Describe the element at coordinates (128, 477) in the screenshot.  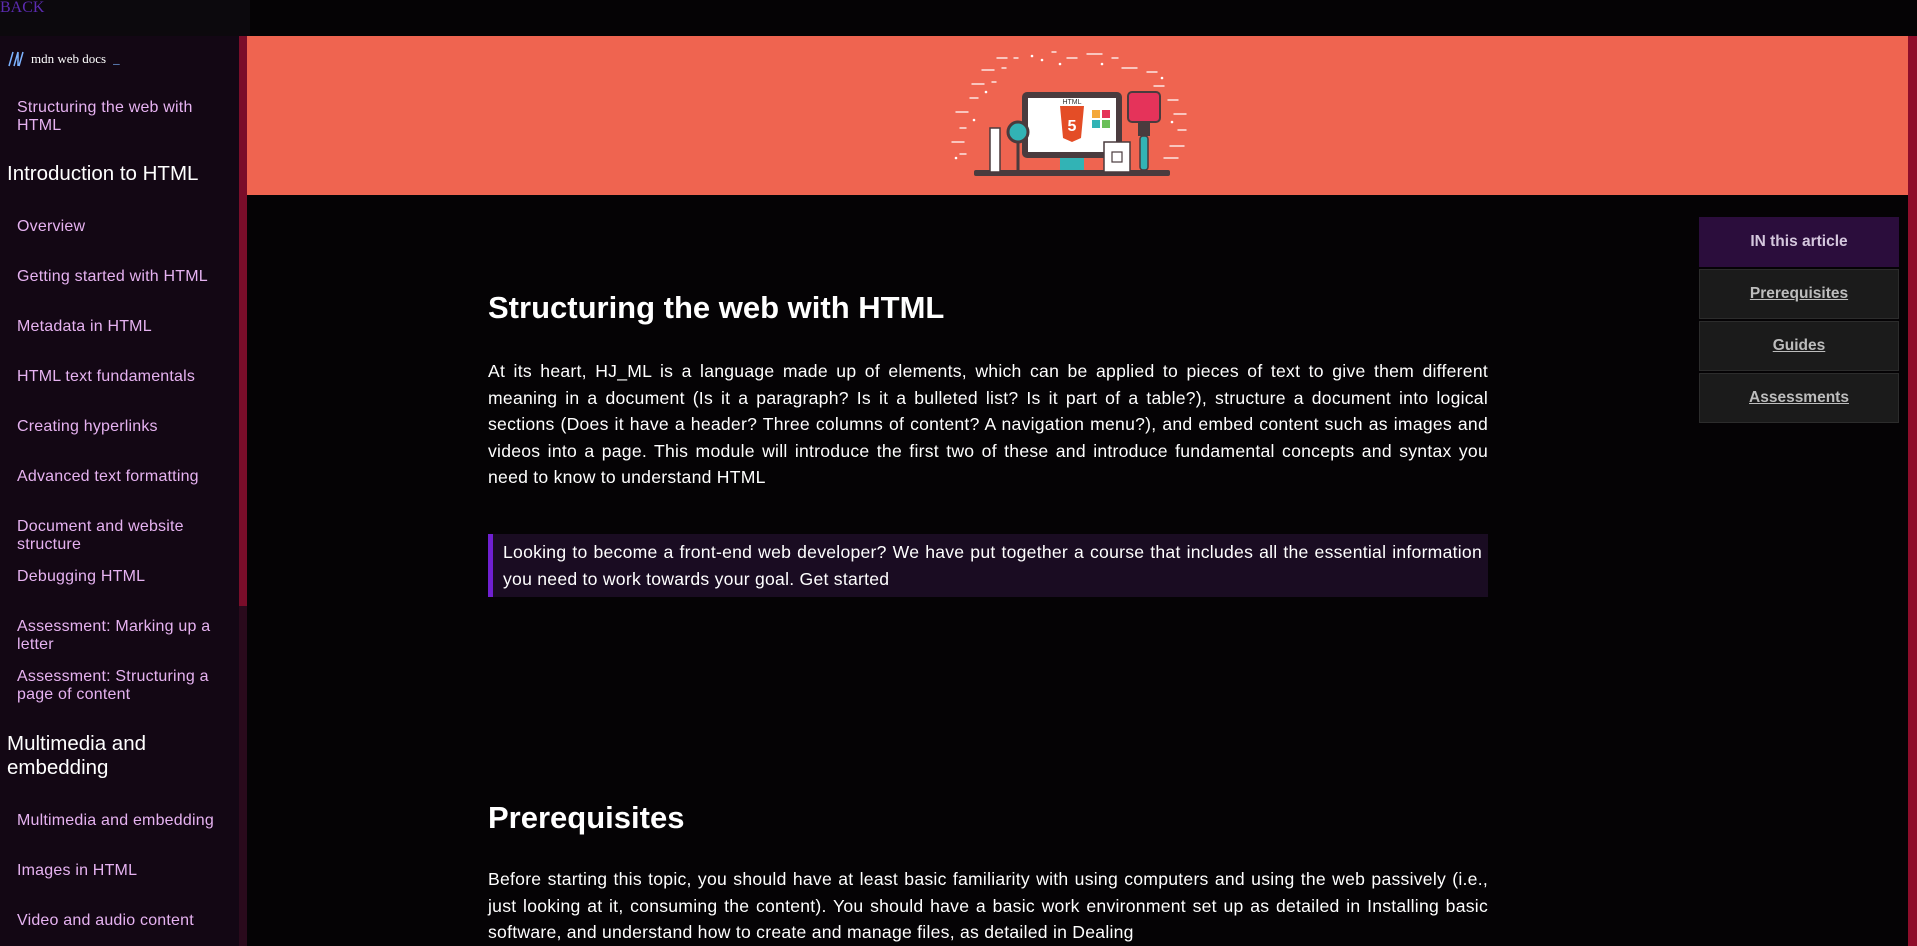
I see `sidebar-item-advanced-text-formatting: Advanced text formatting` at that location.